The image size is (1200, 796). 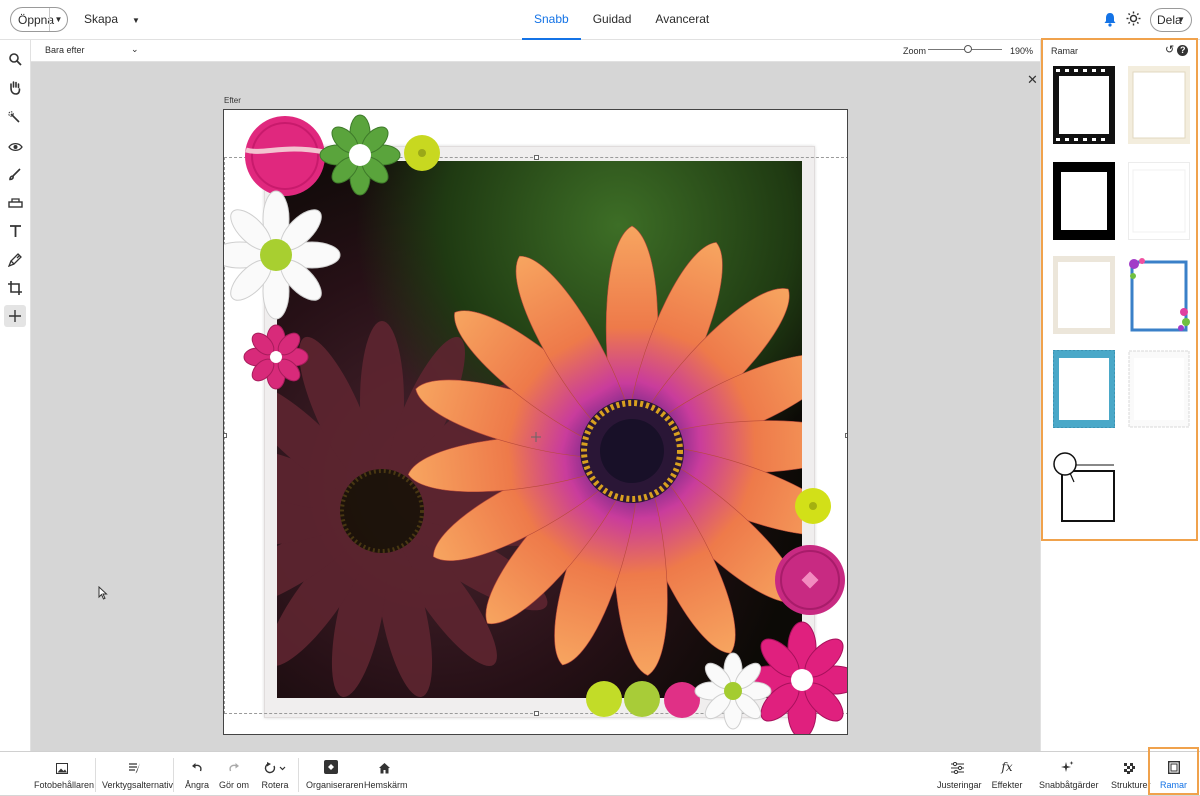 I want to click on options-bar: Bara efter ⌄ Zoom 190%, so click(x=535, y=51).